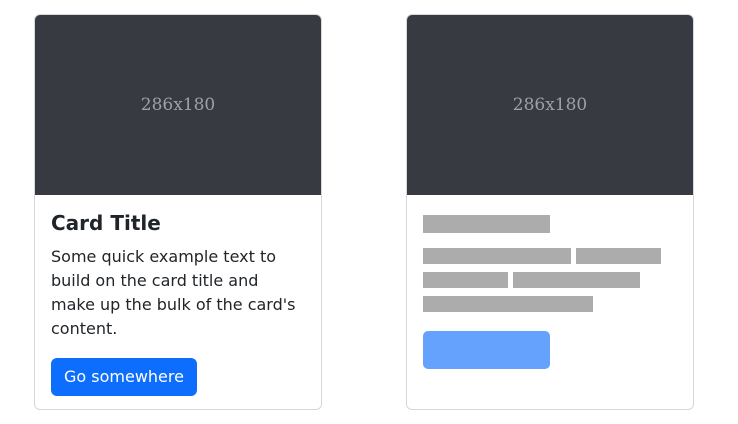 The height and width of the screenshot is (424, 738). I want to click on placeholder-title-bar, so click(486, 224).